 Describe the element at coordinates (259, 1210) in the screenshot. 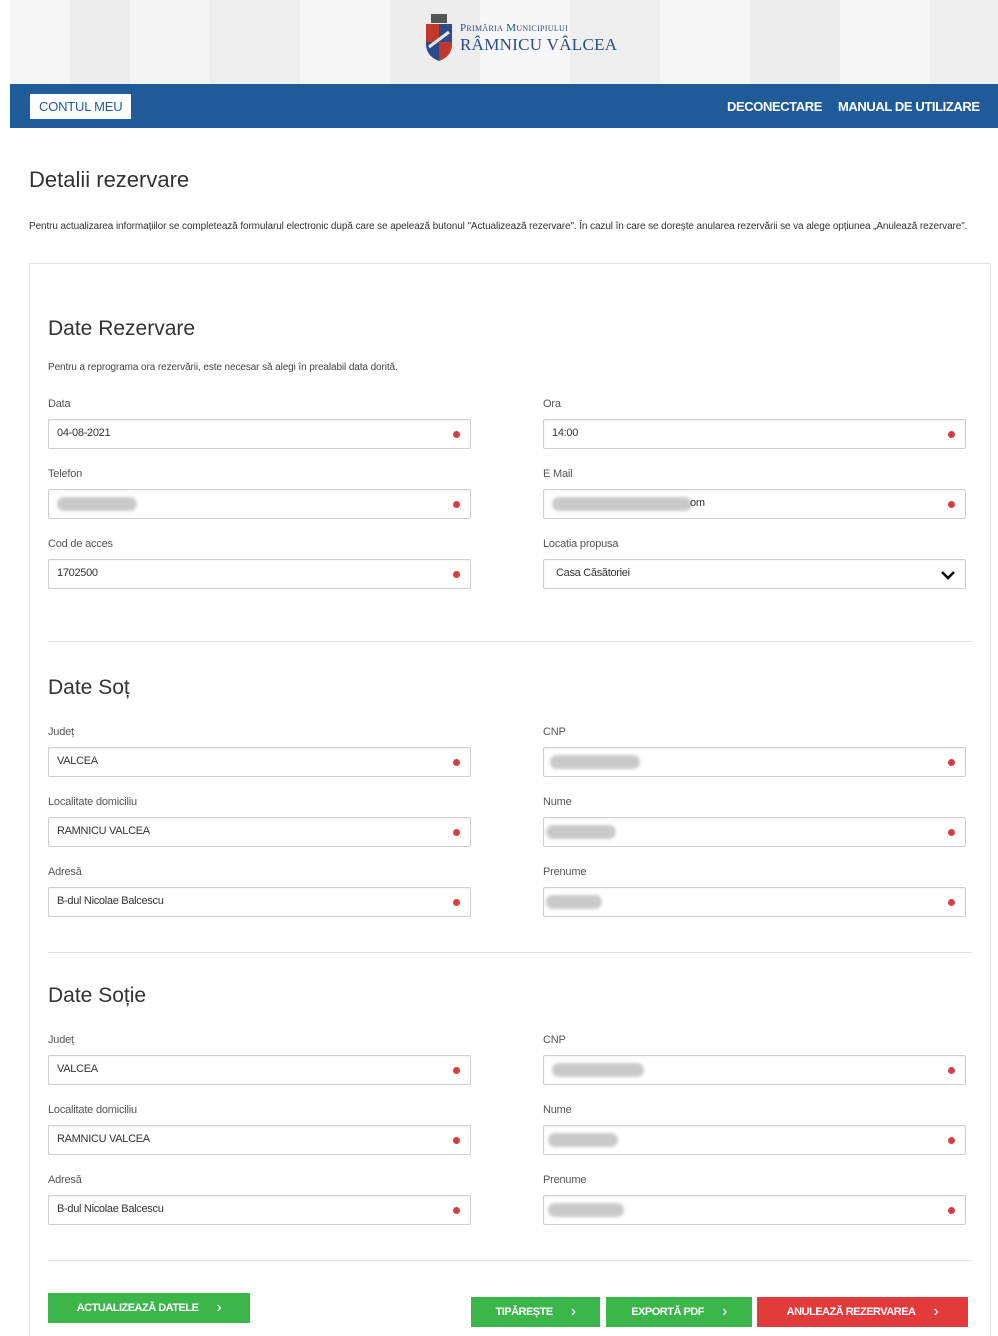

I see `wife-address-input: B-dul Nicolae Balcescu` at that location.